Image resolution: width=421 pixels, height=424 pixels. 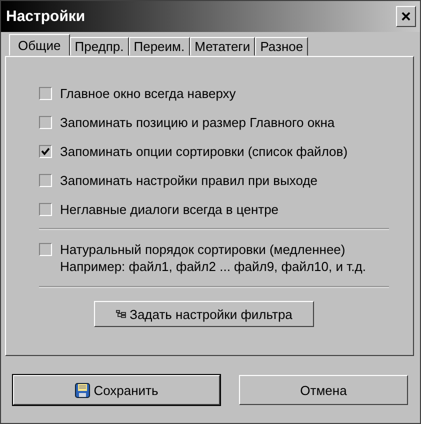 What do you see at coordinates (189, 180) in the screenshot?
I see `checkbox-label: Запоминать настройки правил при выходе` at bounding box center [189, 180].